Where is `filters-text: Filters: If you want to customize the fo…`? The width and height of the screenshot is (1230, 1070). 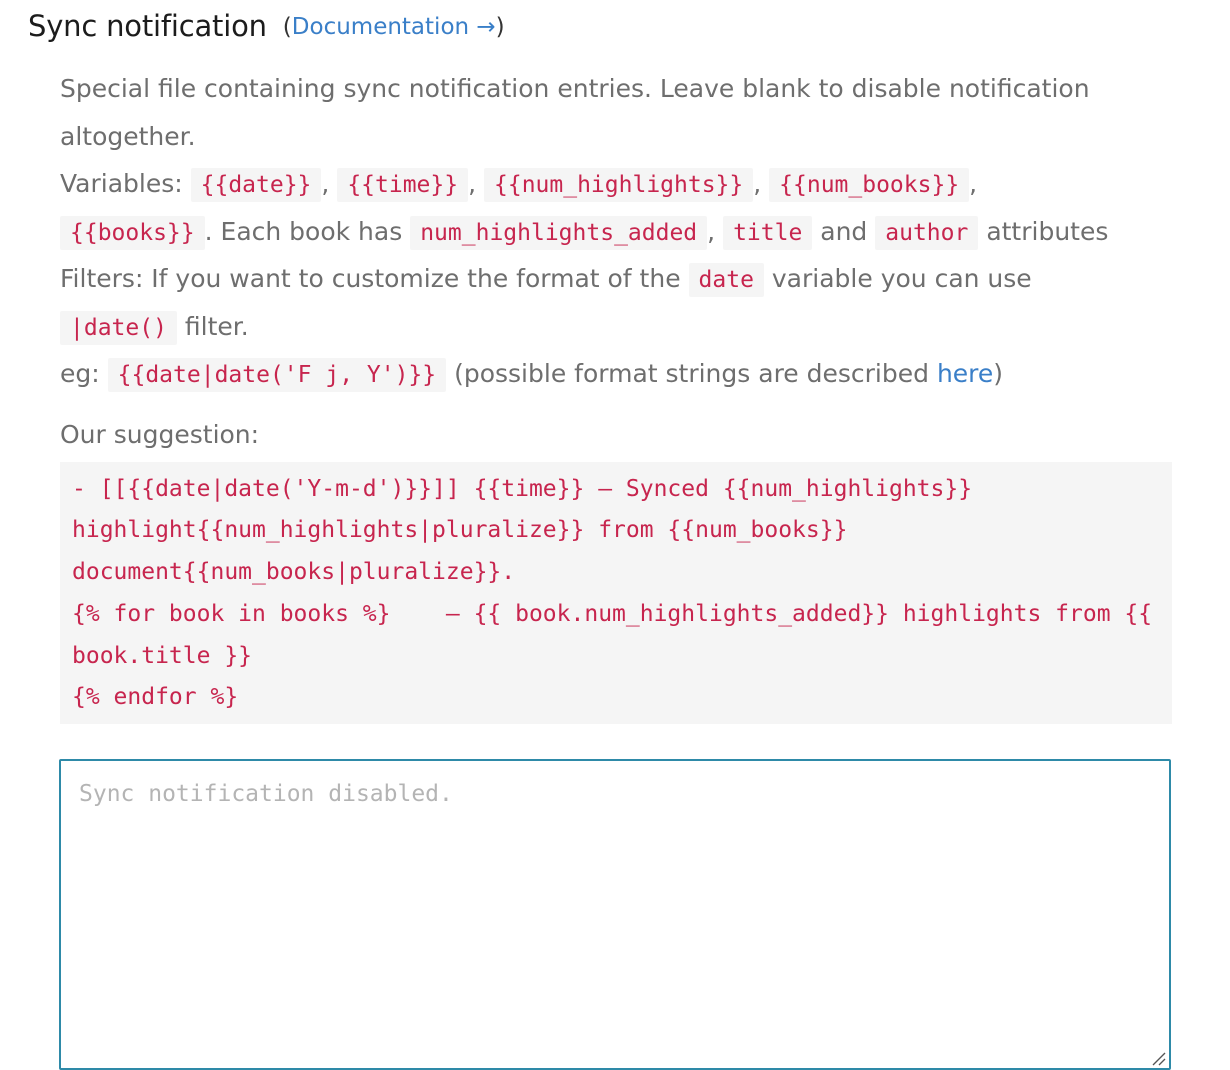
filters-text: Filters: If you want to customize the fo… is located at coordinates (370, 278).